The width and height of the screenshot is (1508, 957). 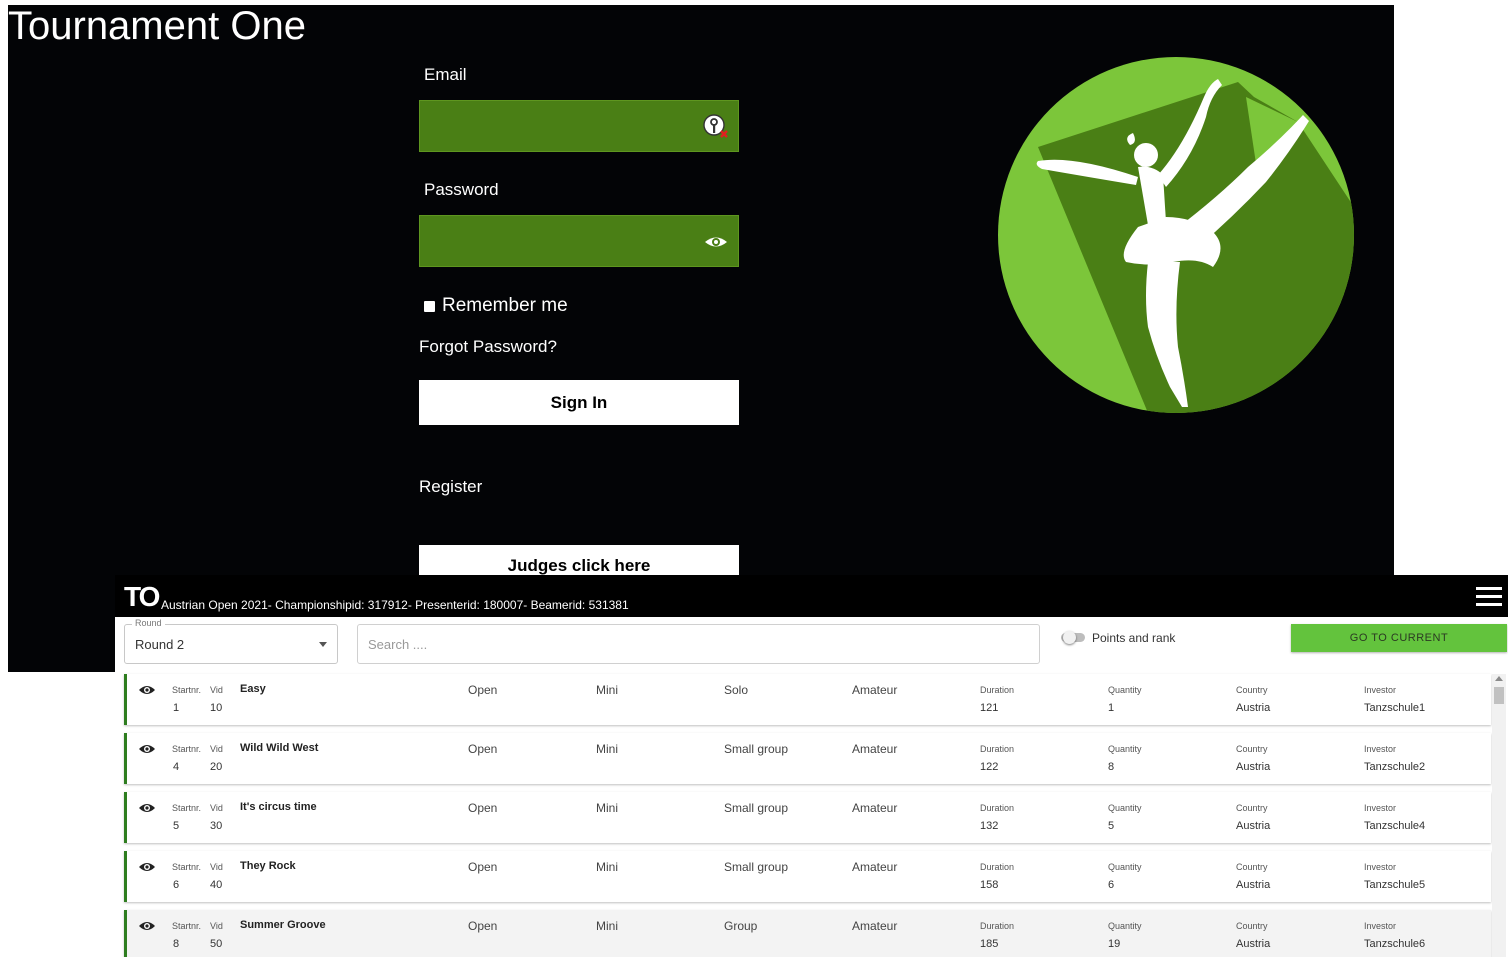 What do you see at coordinates (176, 885) in the screenshot?
I see `startnr-value: 6` at bounding box center [176, 885].